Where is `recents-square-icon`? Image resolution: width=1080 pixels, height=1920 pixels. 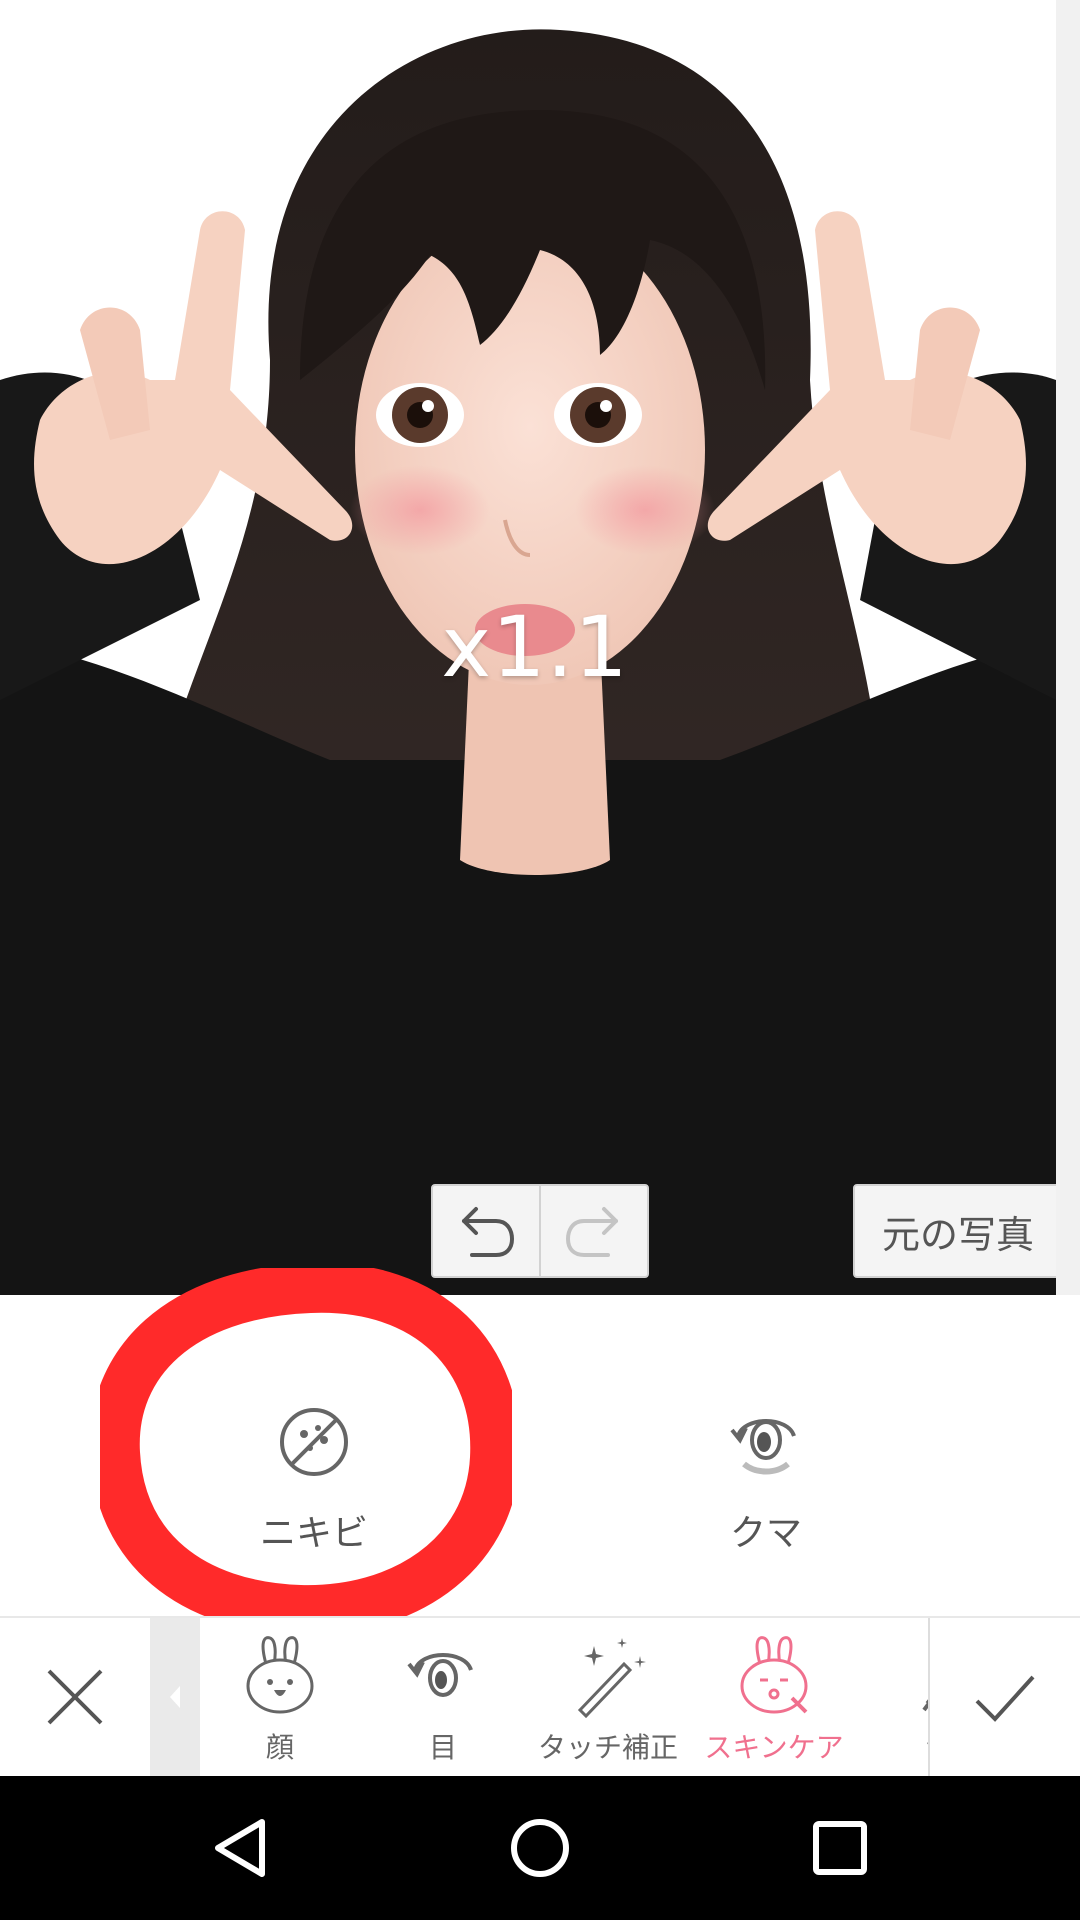
recents-square-icon is located at coordinates (840, 1848).